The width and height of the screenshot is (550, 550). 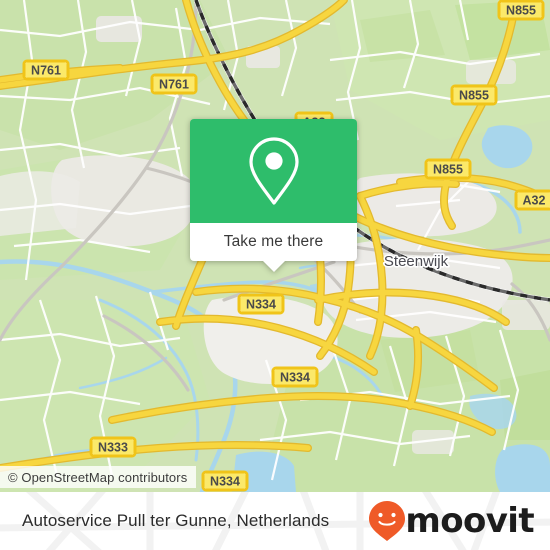 I want to click on road-shield-n761-0: N761, so click(x=46, y=70).